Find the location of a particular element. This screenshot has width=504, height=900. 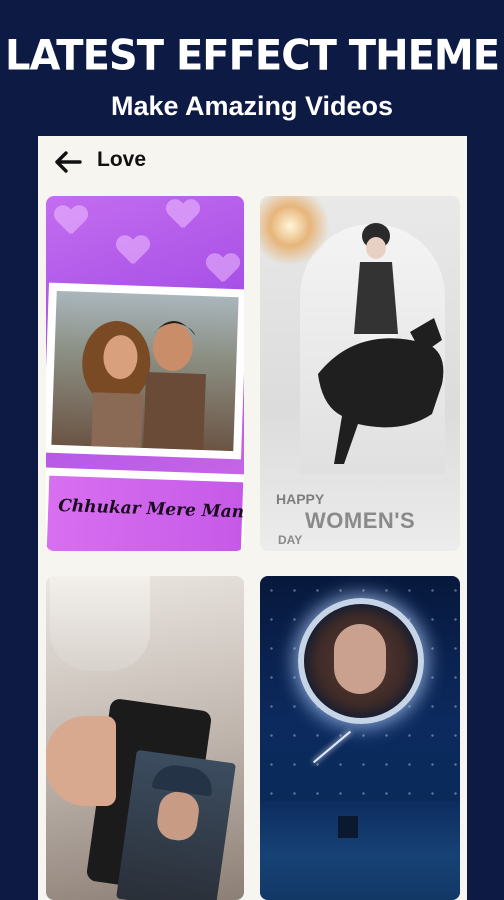

caption-happy: HAPPY is located at coordinates (300, 499).